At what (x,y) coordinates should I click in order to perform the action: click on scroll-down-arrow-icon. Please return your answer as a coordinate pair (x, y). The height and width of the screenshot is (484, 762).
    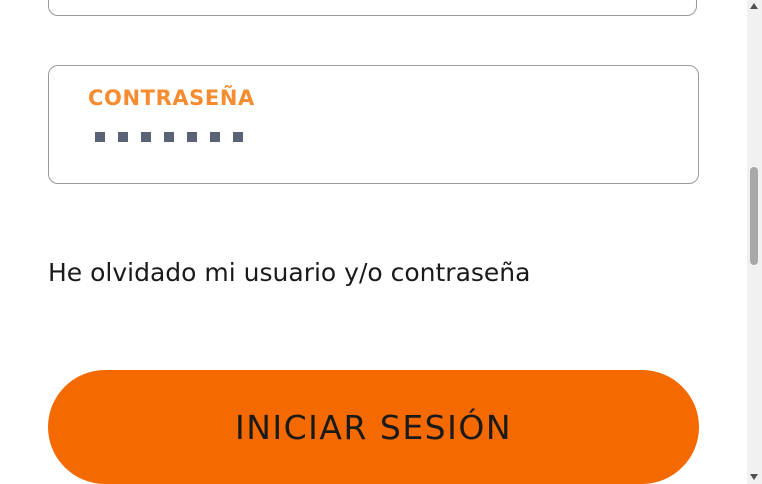
    Looking at the image, I should click on (754, 477).